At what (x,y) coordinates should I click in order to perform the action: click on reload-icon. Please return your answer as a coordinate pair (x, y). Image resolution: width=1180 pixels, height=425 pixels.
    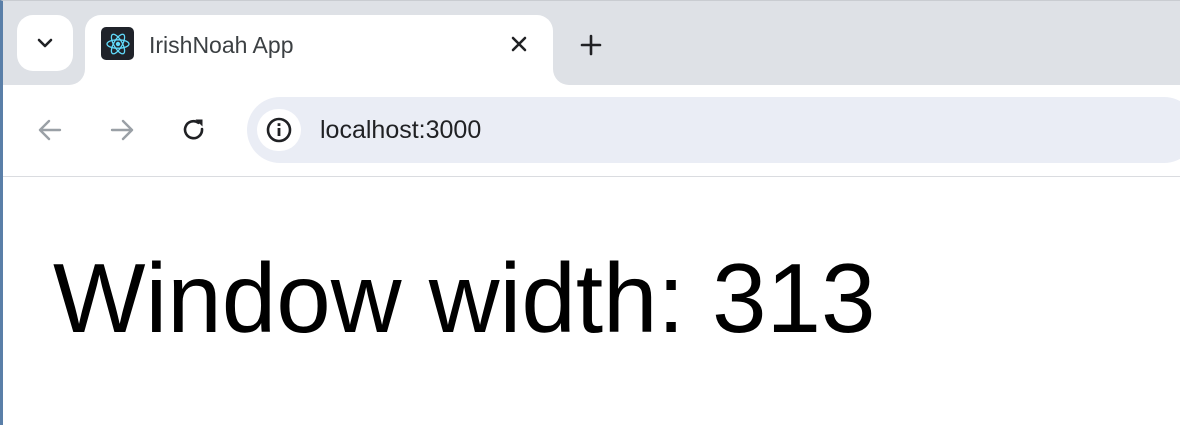
    Looking at the image, I should click on (193, 129).